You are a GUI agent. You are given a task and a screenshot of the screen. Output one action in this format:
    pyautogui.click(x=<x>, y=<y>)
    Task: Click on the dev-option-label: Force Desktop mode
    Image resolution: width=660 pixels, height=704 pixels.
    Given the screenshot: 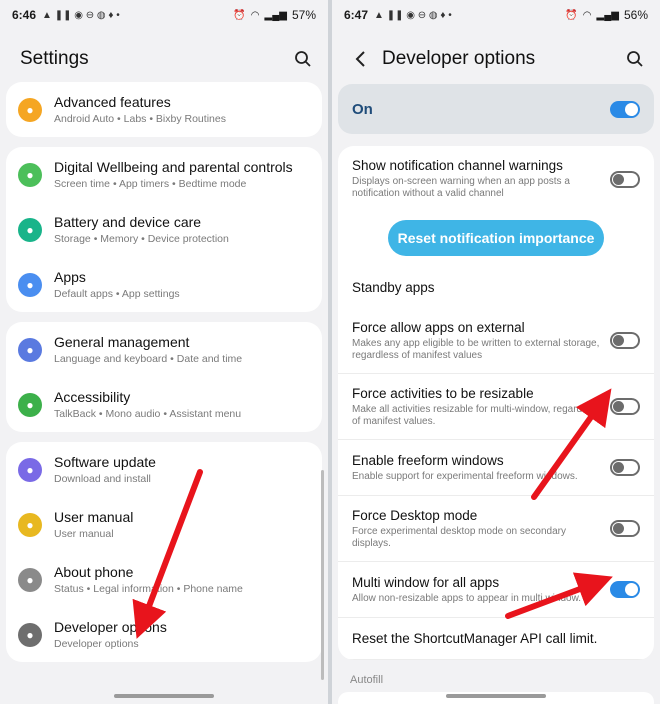 What is the action you would take?
    pyautogui.click(x=415, y=515)
    